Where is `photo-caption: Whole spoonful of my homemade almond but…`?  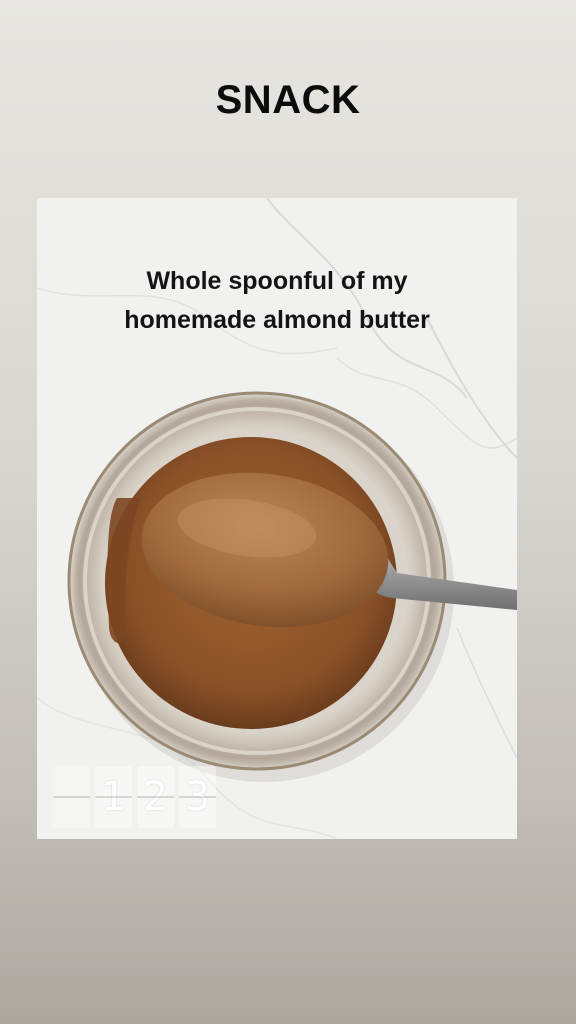
photo-caption: Whole spoonful of my homemade almond but… is located at coordinates (277, 301).